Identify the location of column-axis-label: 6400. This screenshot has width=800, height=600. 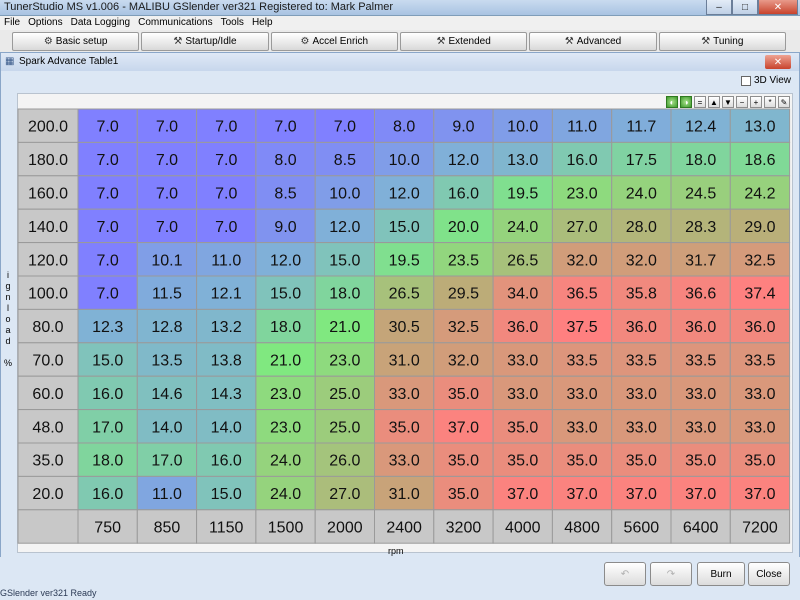
(701, 528).